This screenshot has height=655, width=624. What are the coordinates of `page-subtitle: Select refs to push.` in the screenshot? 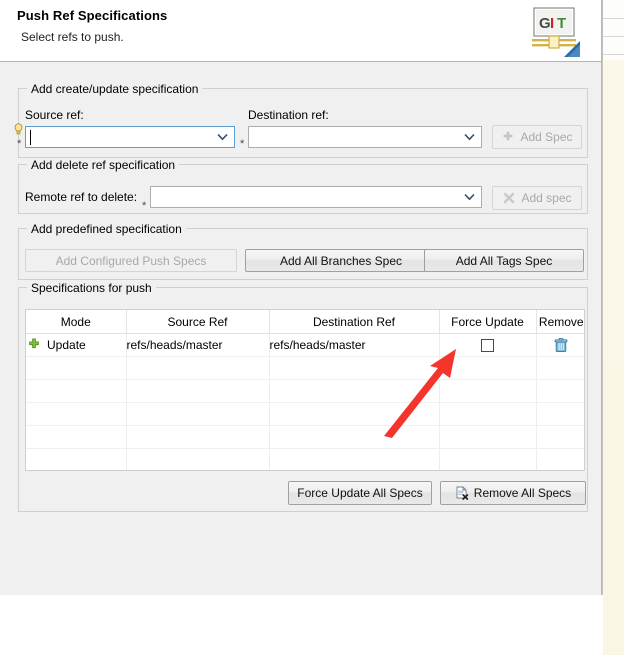 It's located at (72, 37).